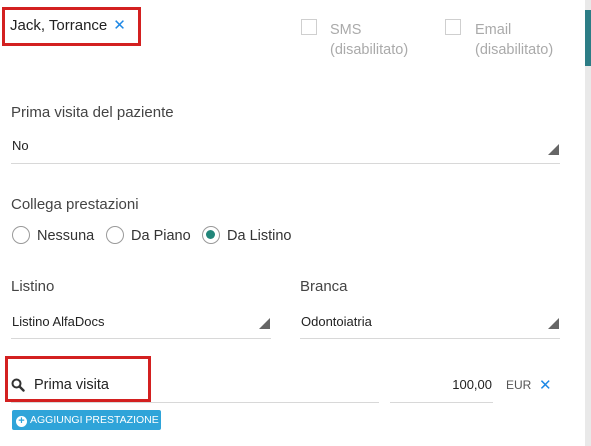 The image size is (591, 446). What do you see at coordinates (78, 379) in the screenshot?
I see `highlight-box-service` at bounding box center [78, 379].